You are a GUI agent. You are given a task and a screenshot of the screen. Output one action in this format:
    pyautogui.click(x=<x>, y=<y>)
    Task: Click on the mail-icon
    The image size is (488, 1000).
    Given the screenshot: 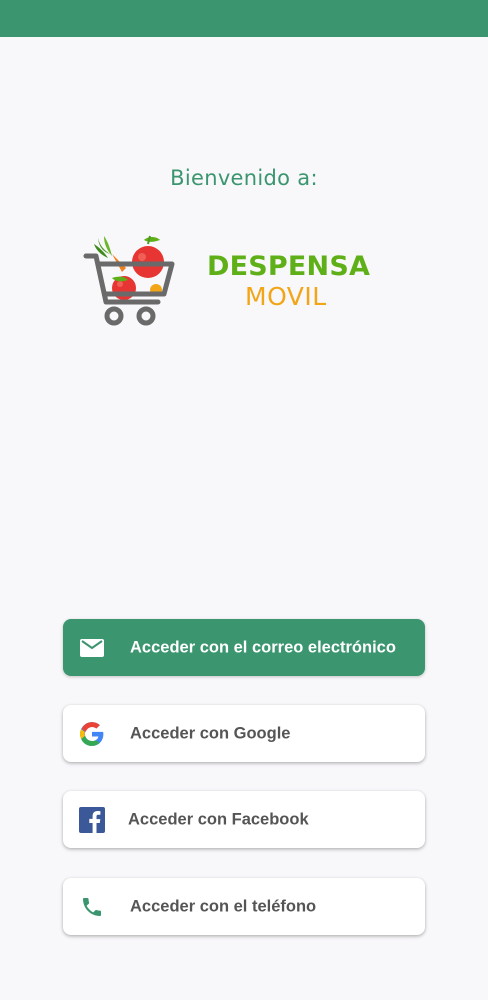 What is the action you would take?
    pyautogui.click(x=92, y=648)
    